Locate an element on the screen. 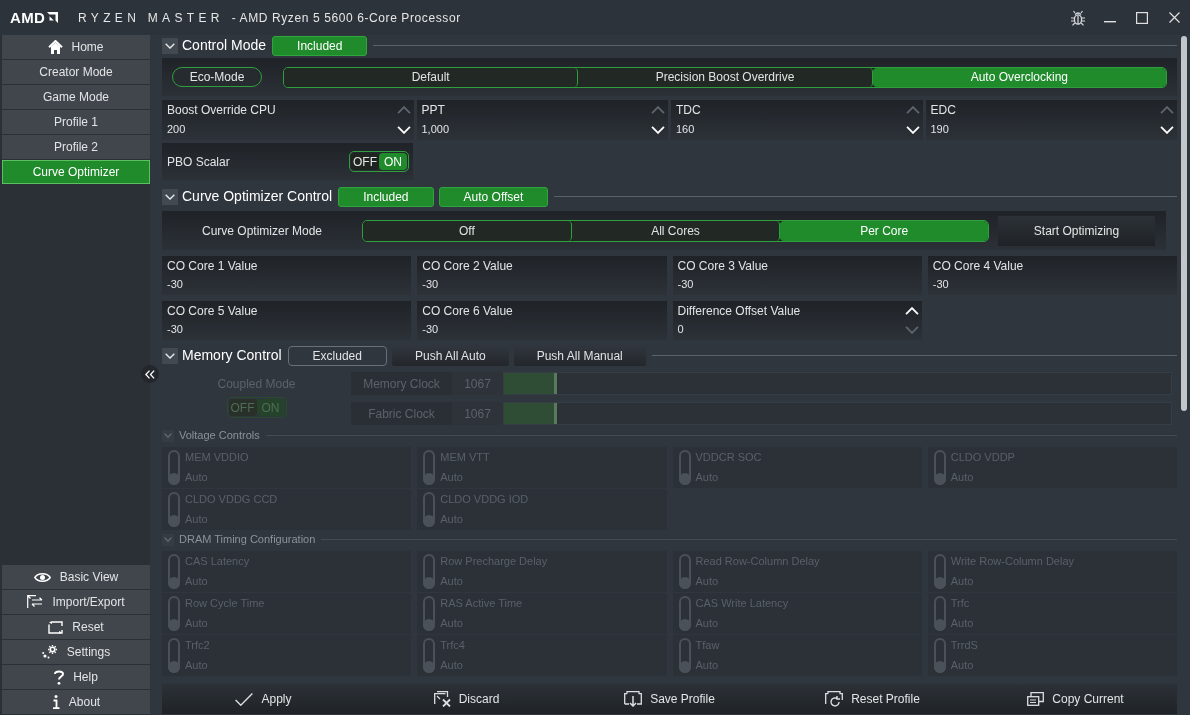  maximize-icon is located at coordinates (1142, 17).